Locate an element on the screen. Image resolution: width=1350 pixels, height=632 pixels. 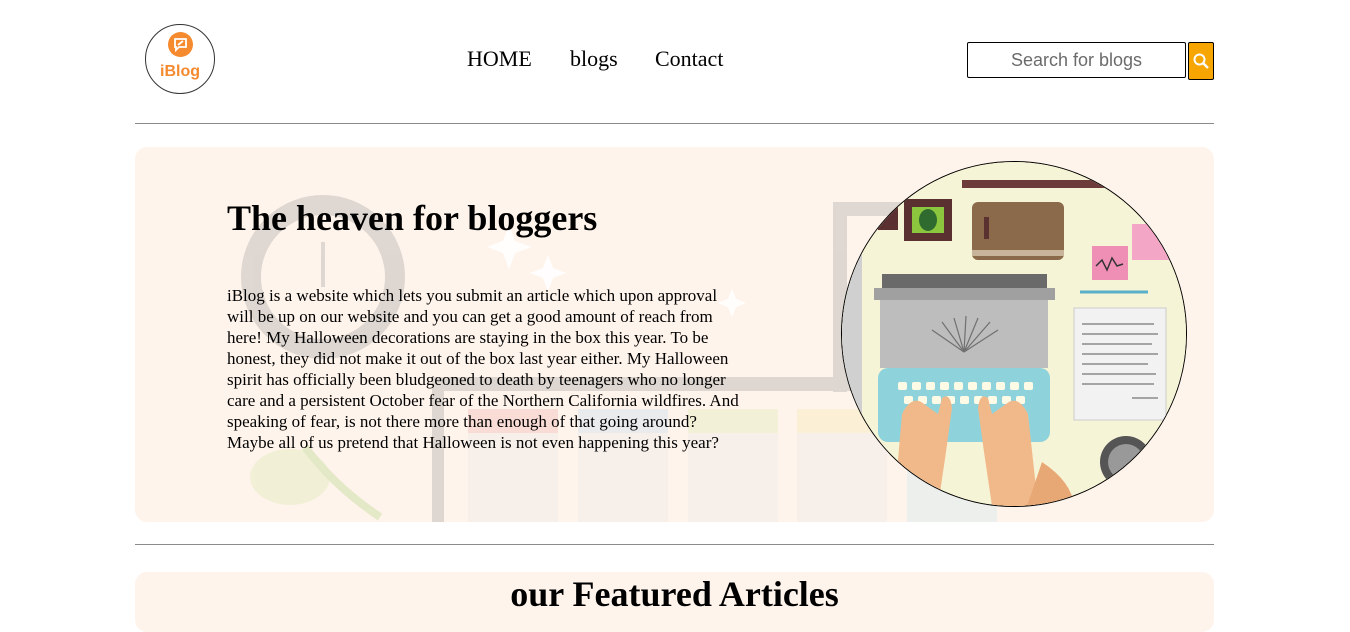
site-logo: iBlog is located at coordinates (180, 59).